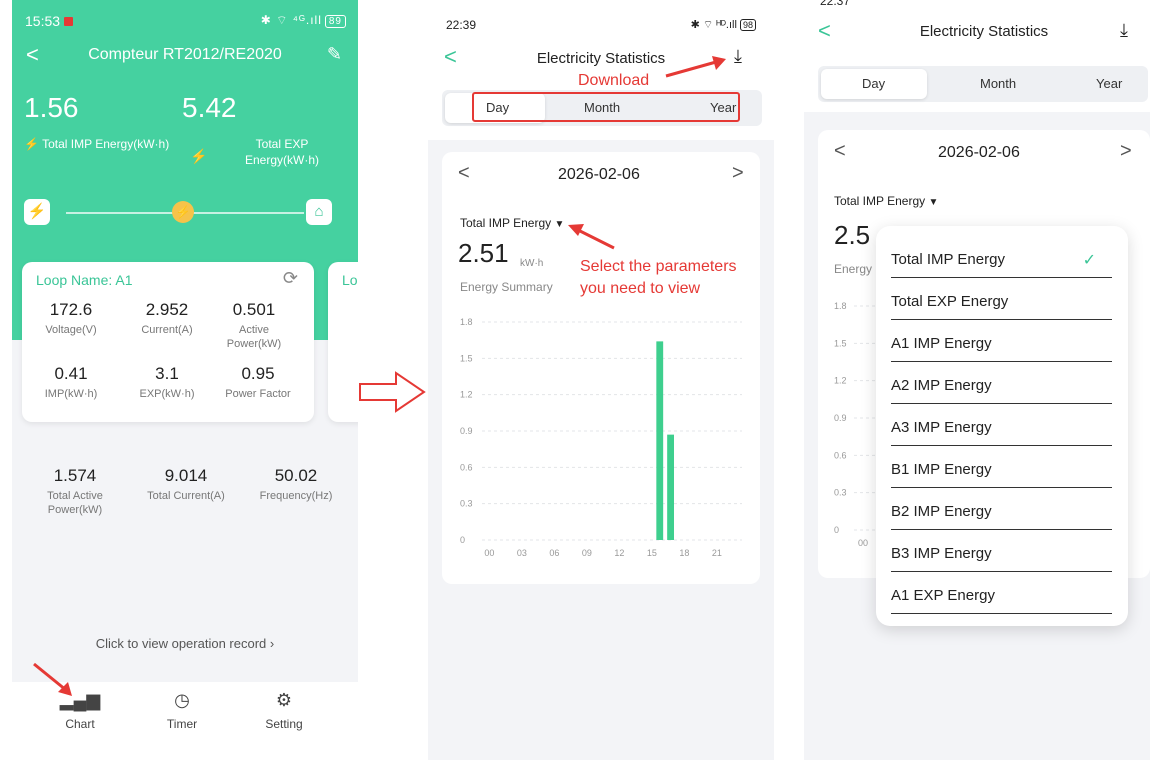 The width and height of the screenshot is (1152, 760). I want to click on status-time: 22:37, so click(835, 4).